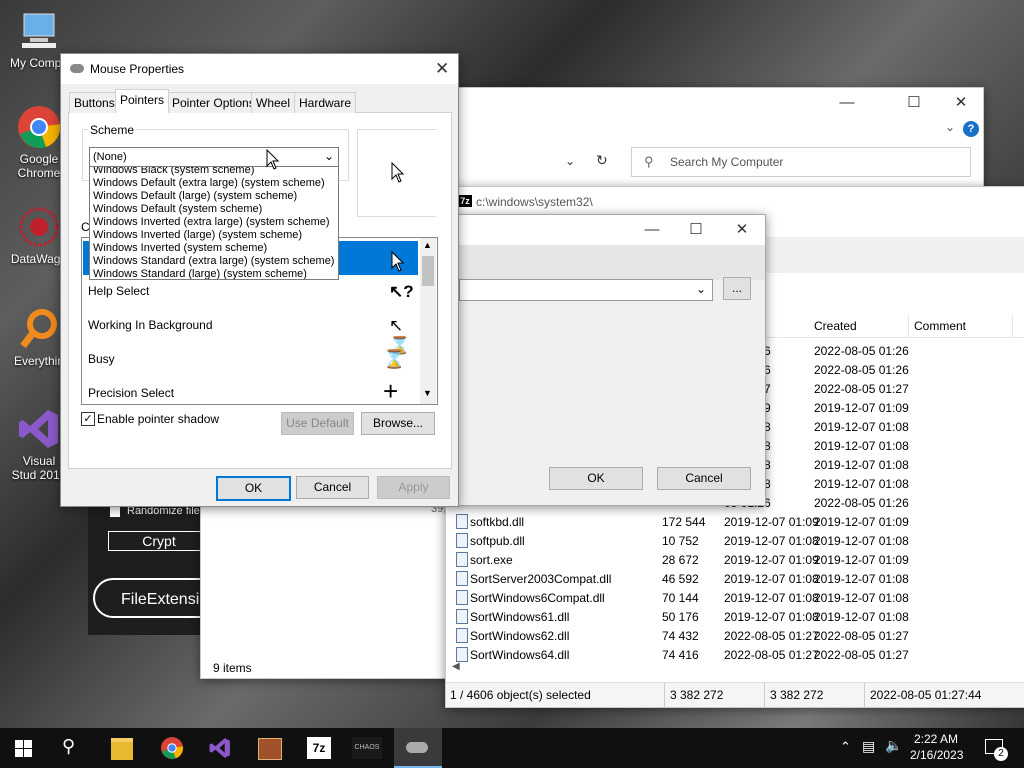 The width and height of the screenshot is (1024, 768). I want to click on cursor-row-busy: Busy ⌛, so click(250, 361).